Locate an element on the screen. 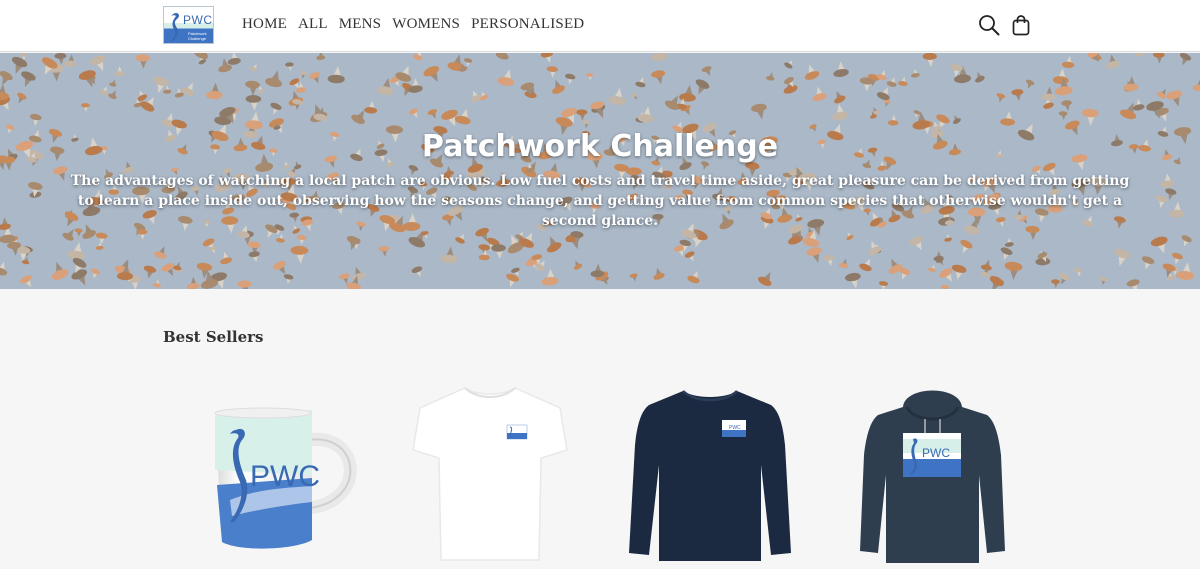  heron-logo-icon is located at coordinates (175, 27).